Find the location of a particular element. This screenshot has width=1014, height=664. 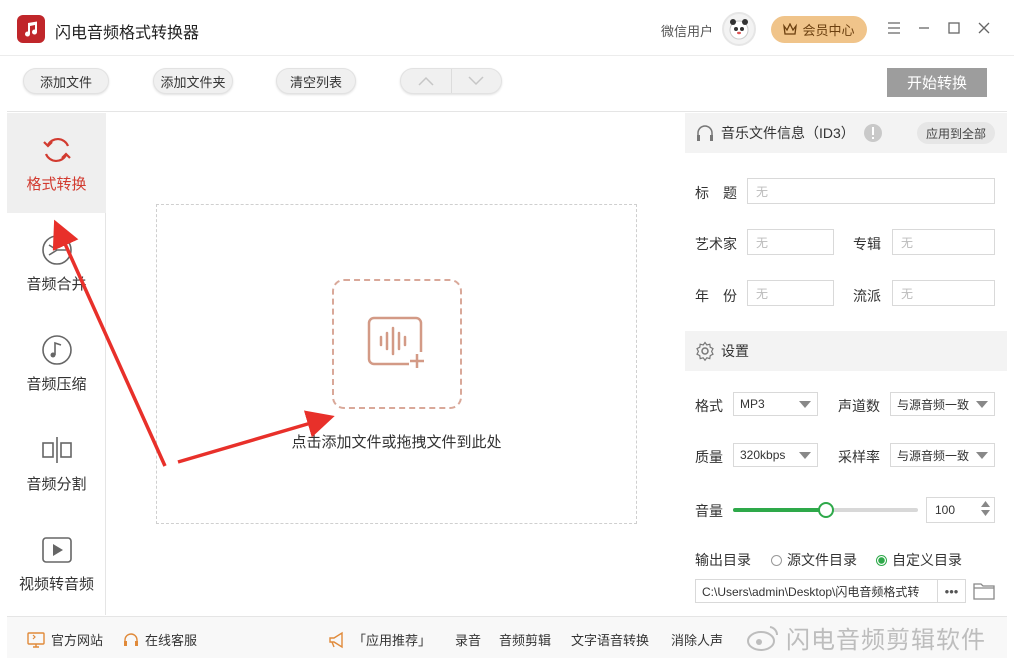

channels-select: 与源音频一致 is located at coordinates (942, 404).